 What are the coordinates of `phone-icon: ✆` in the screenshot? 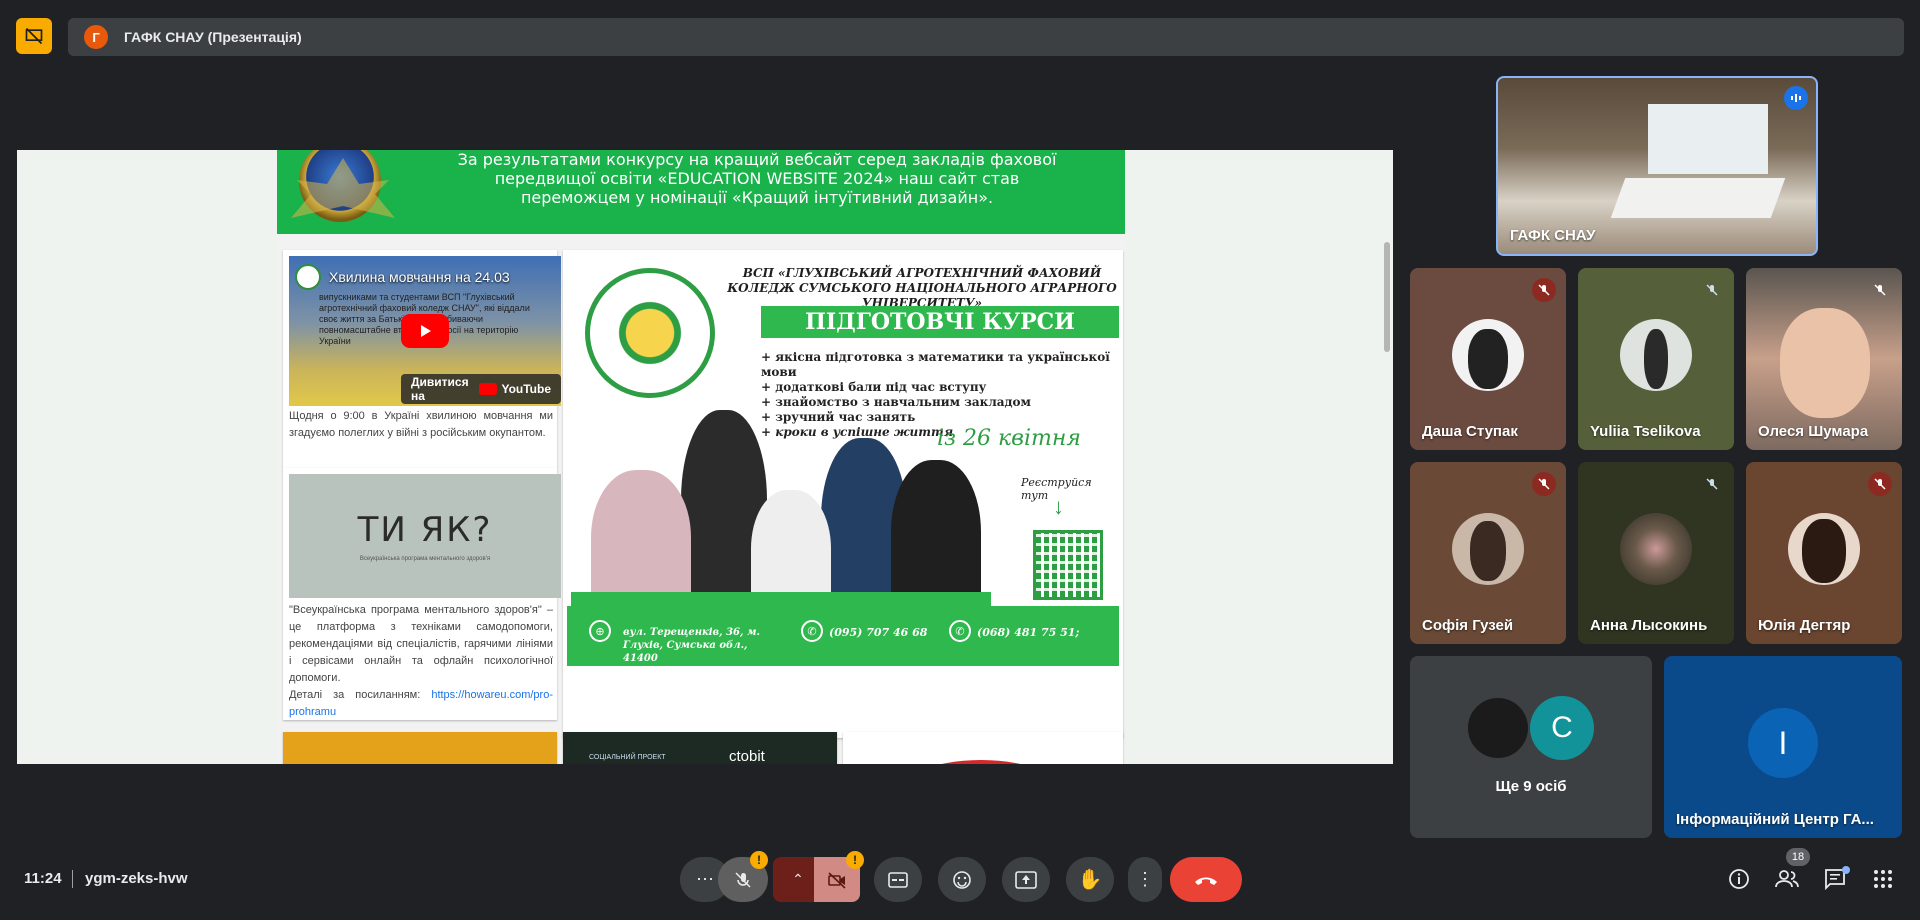 It's located at (960, 631).